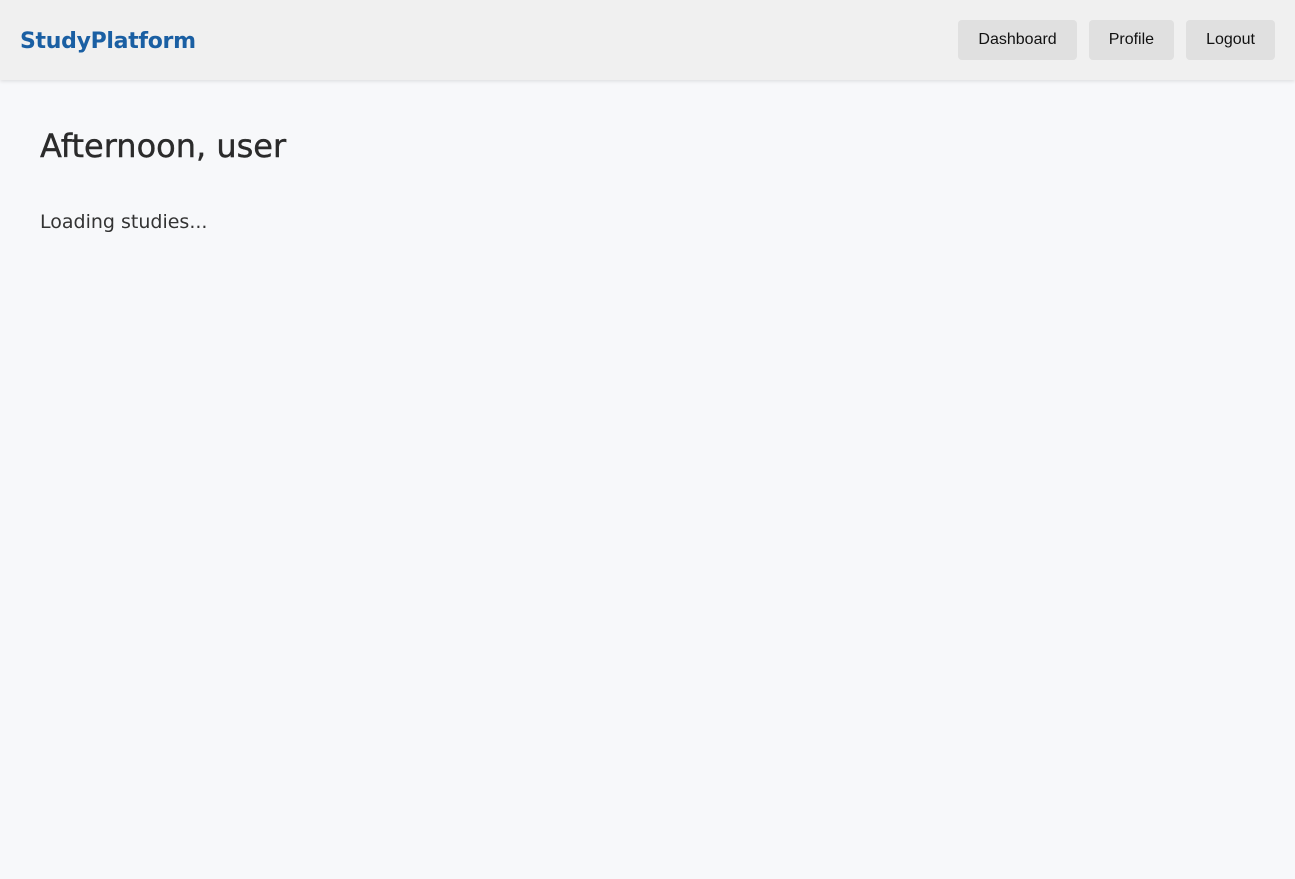  What do you see at coordinates (1017, 40) in the screenshot?
I see `dashboard-button: Dashboard` at bounding box center [1017, 40].